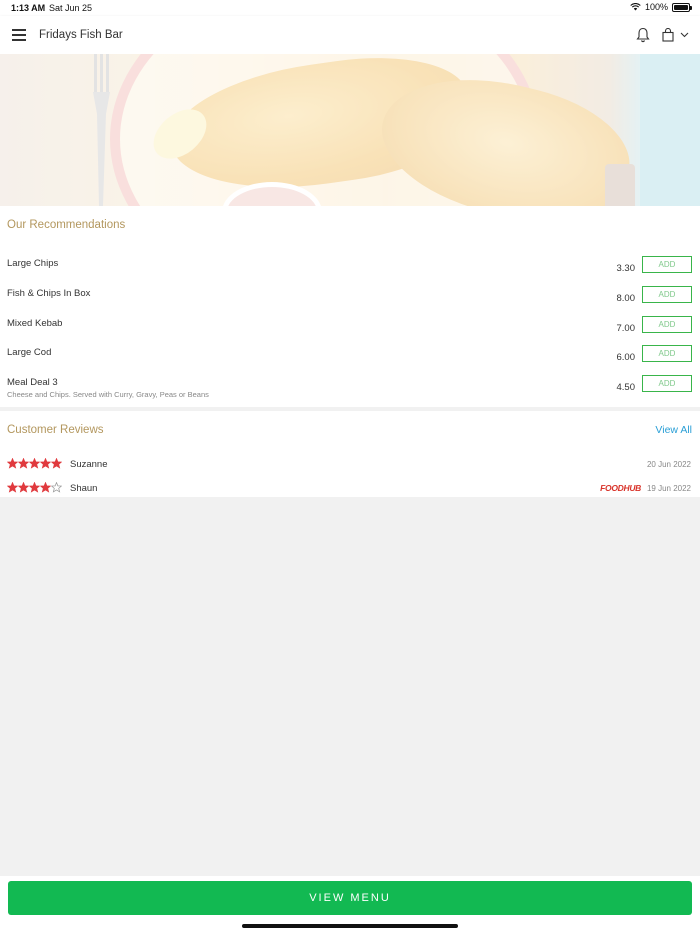  Describe the element at coordinates (32, 382) in the screenshot. I see `item-name: Meal Deal 3` at that location.